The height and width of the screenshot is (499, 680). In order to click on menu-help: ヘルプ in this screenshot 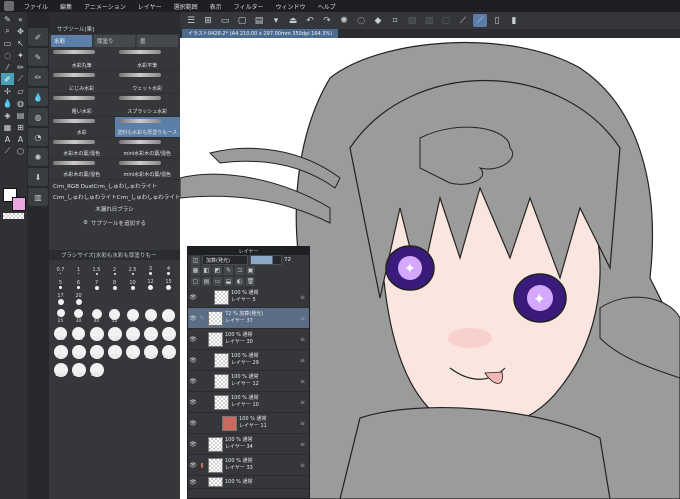, I will do `click(327, 6)`.